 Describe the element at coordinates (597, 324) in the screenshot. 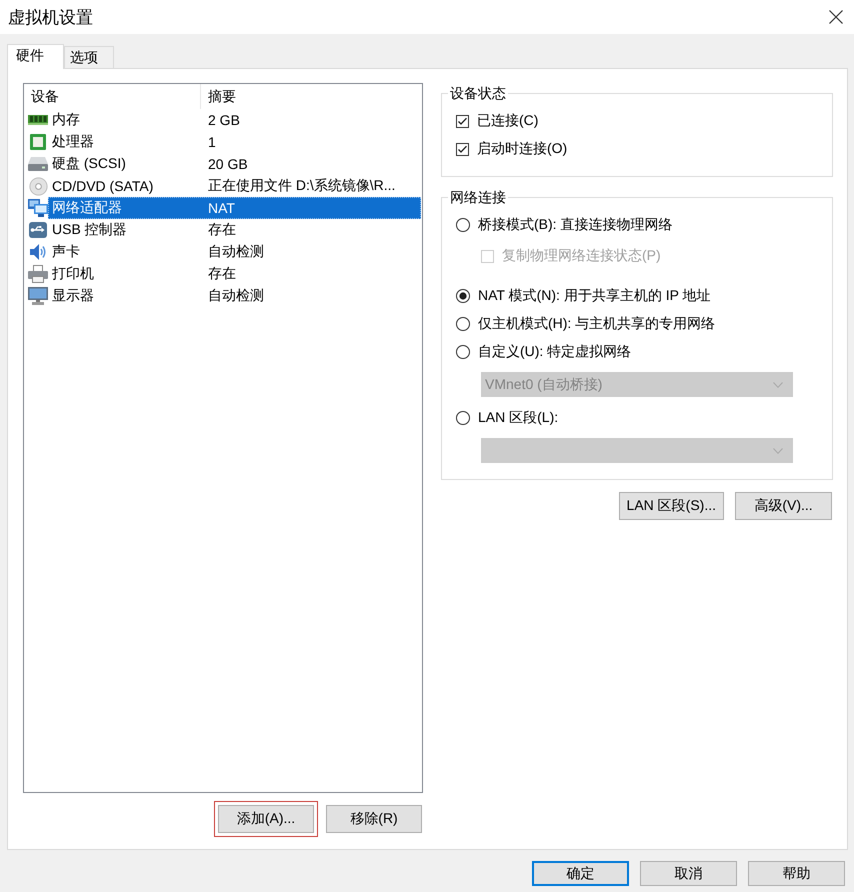

I see `radio-label: 仅主机模式(H): 与主机共享的专用网络` at that location.